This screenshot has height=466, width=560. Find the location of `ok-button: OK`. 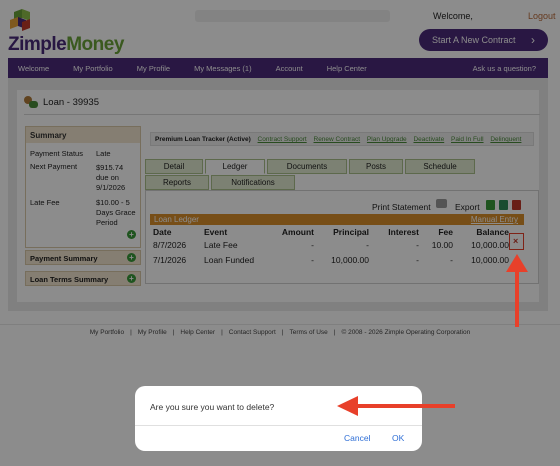

ok-button: OK is located at coordinates (398, 438).